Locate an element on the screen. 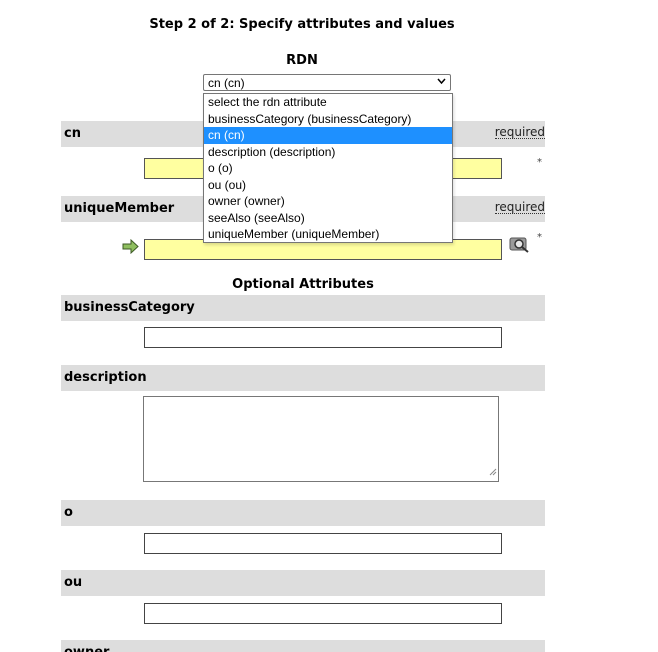  rdn-option: seeAlso (seeAlso) is located at coordinates (328, 218).